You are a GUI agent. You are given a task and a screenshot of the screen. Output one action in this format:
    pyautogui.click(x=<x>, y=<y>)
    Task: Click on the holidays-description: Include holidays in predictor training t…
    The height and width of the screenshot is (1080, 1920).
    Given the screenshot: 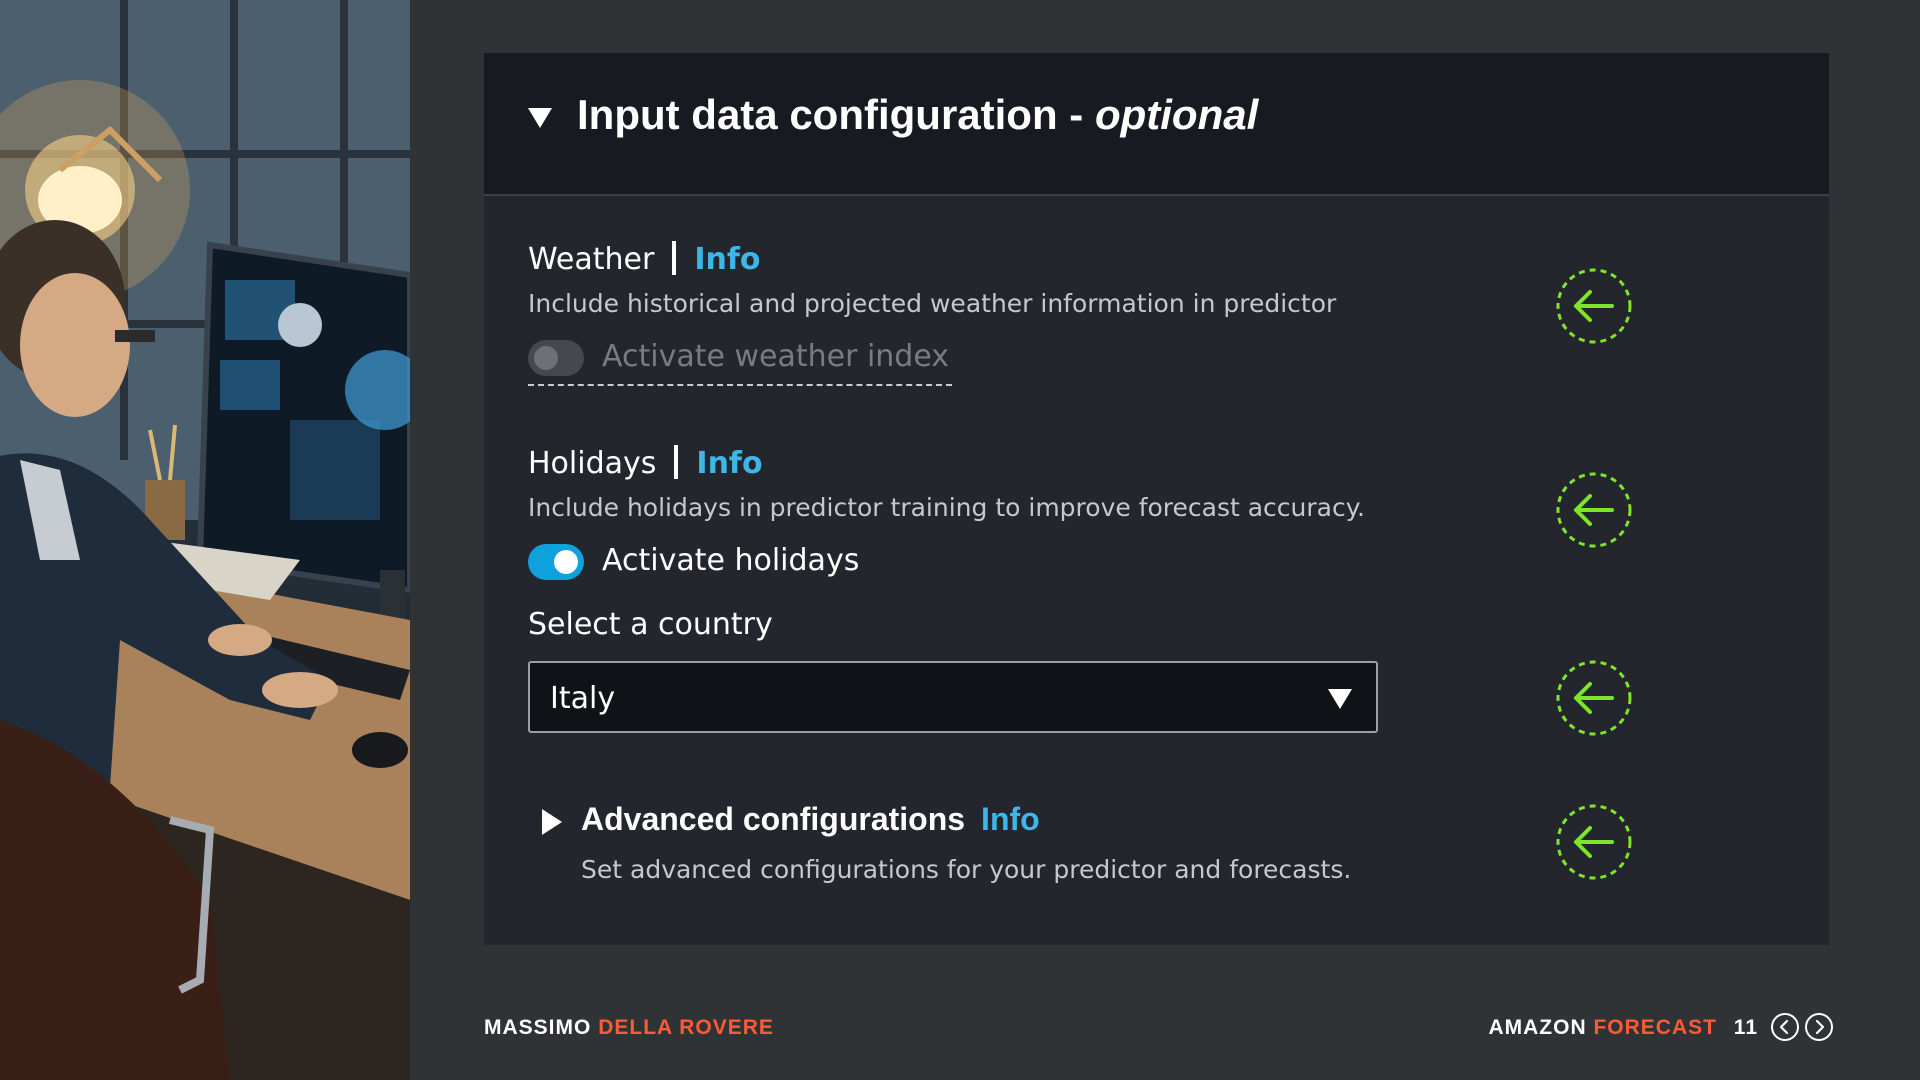 What is the action you would take?
    pyautogui.click(x=946, y=507)
    